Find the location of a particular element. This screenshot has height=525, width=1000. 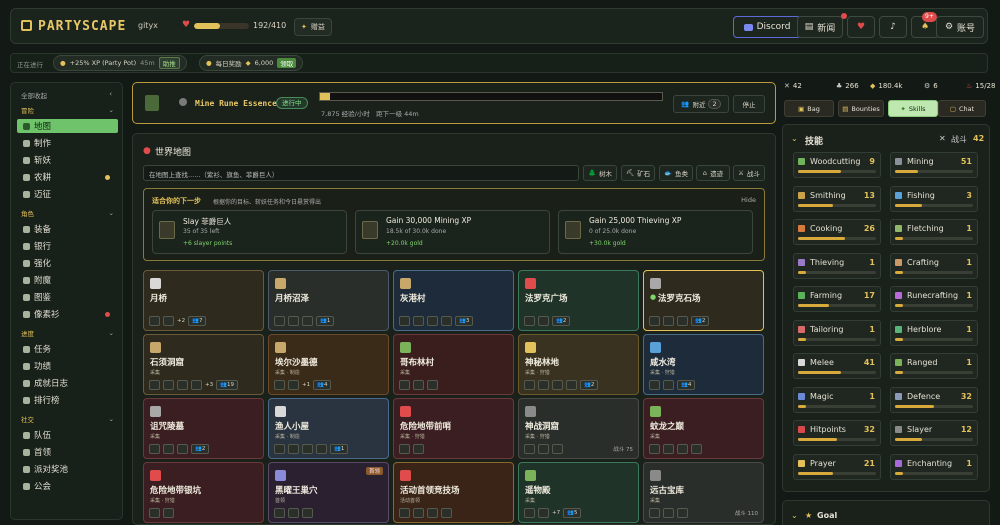

tab-chat: ▢ Chat is located at coordinates (962, 108).